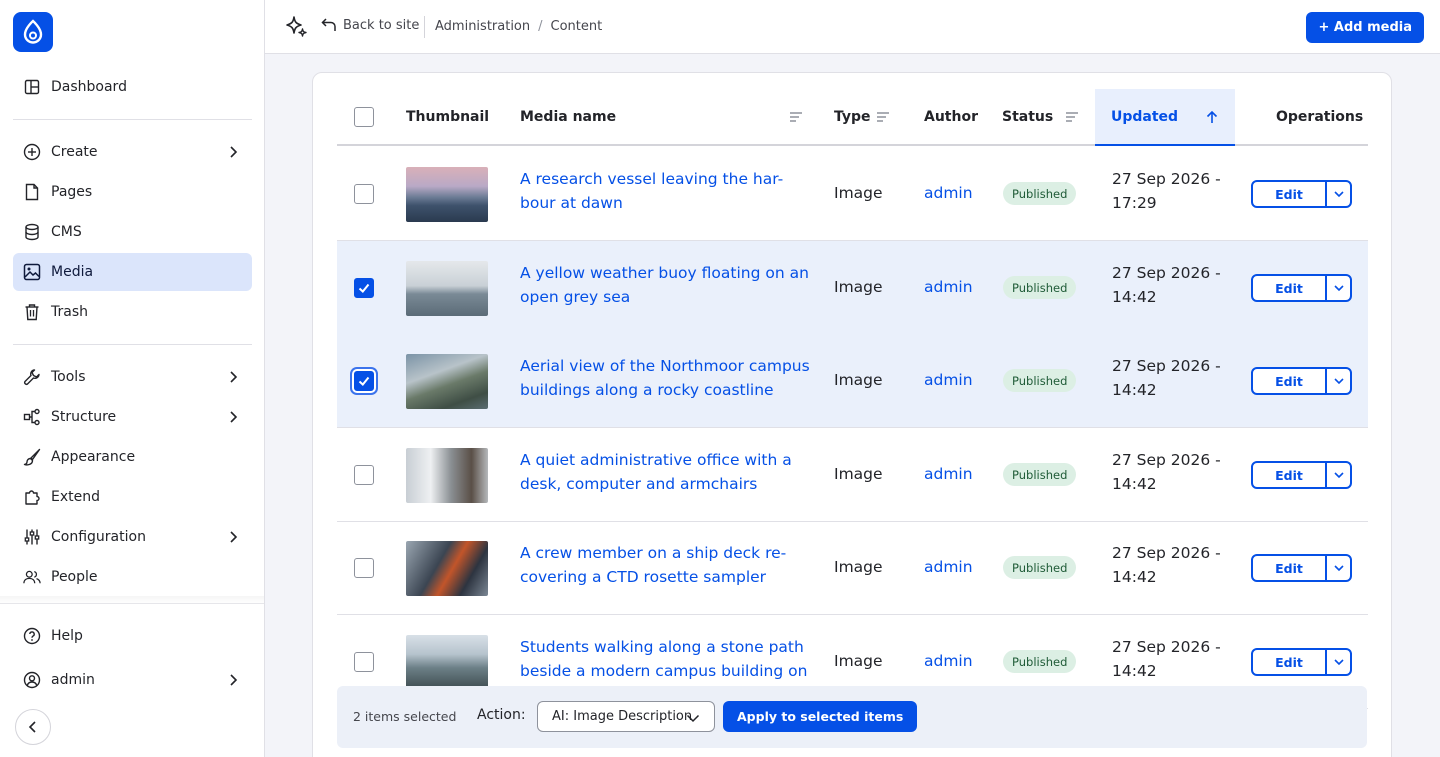  What do you see at coordinates (132, 272) in the screenshot?
I see `sidebar-item-media: Media` at bounding box center [132, 272].